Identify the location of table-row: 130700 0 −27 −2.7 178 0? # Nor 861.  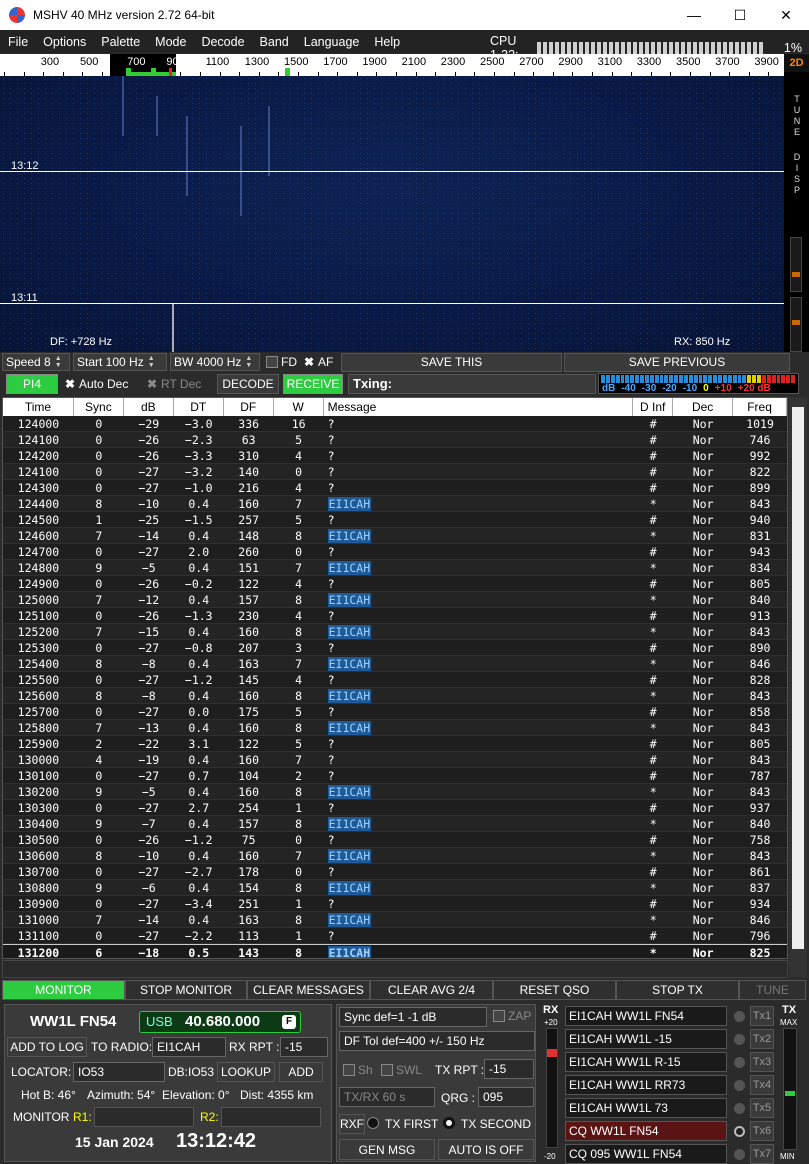
(395, 872).